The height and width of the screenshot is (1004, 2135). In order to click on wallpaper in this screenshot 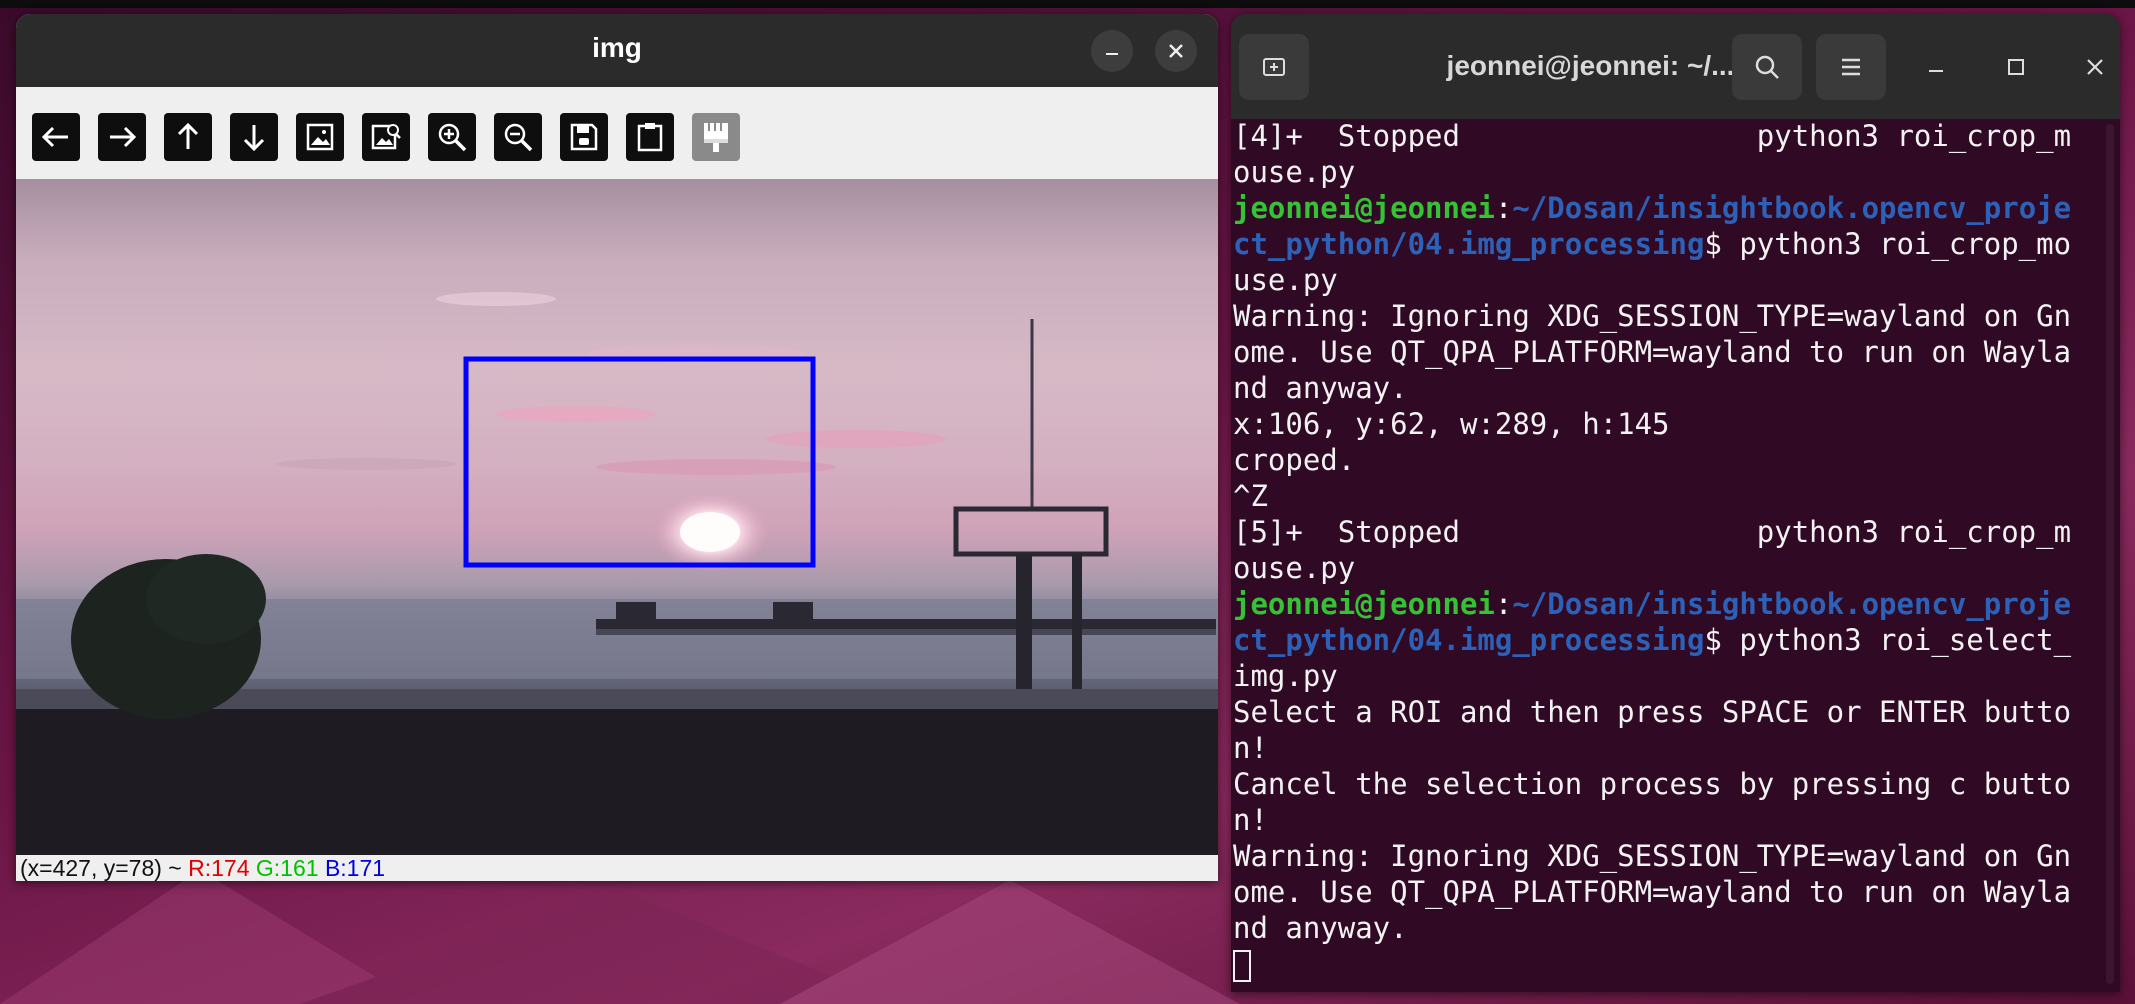, I will do `click(620, 937)`.